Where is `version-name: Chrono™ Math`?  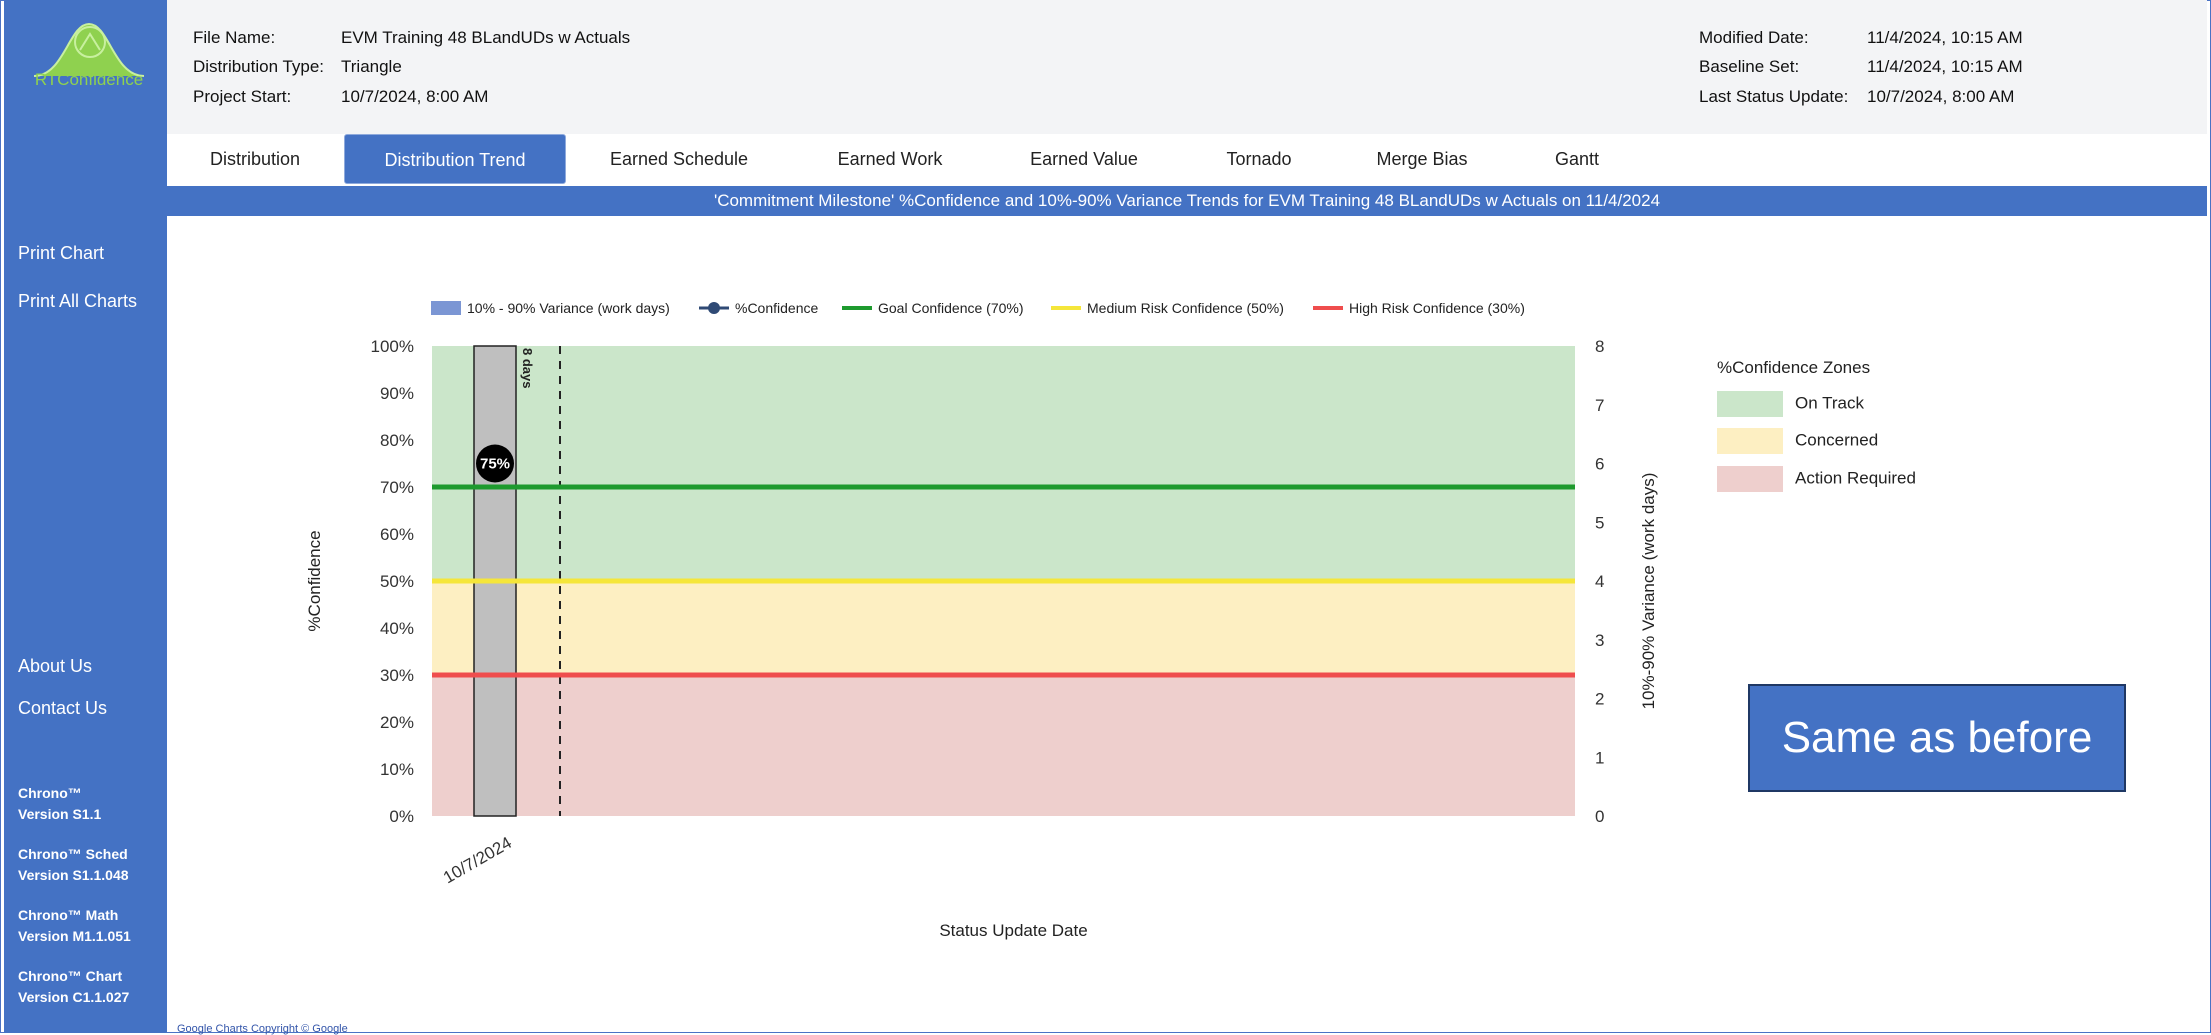 version-name: Chrono™ Math is located at coordinates (68, 915).